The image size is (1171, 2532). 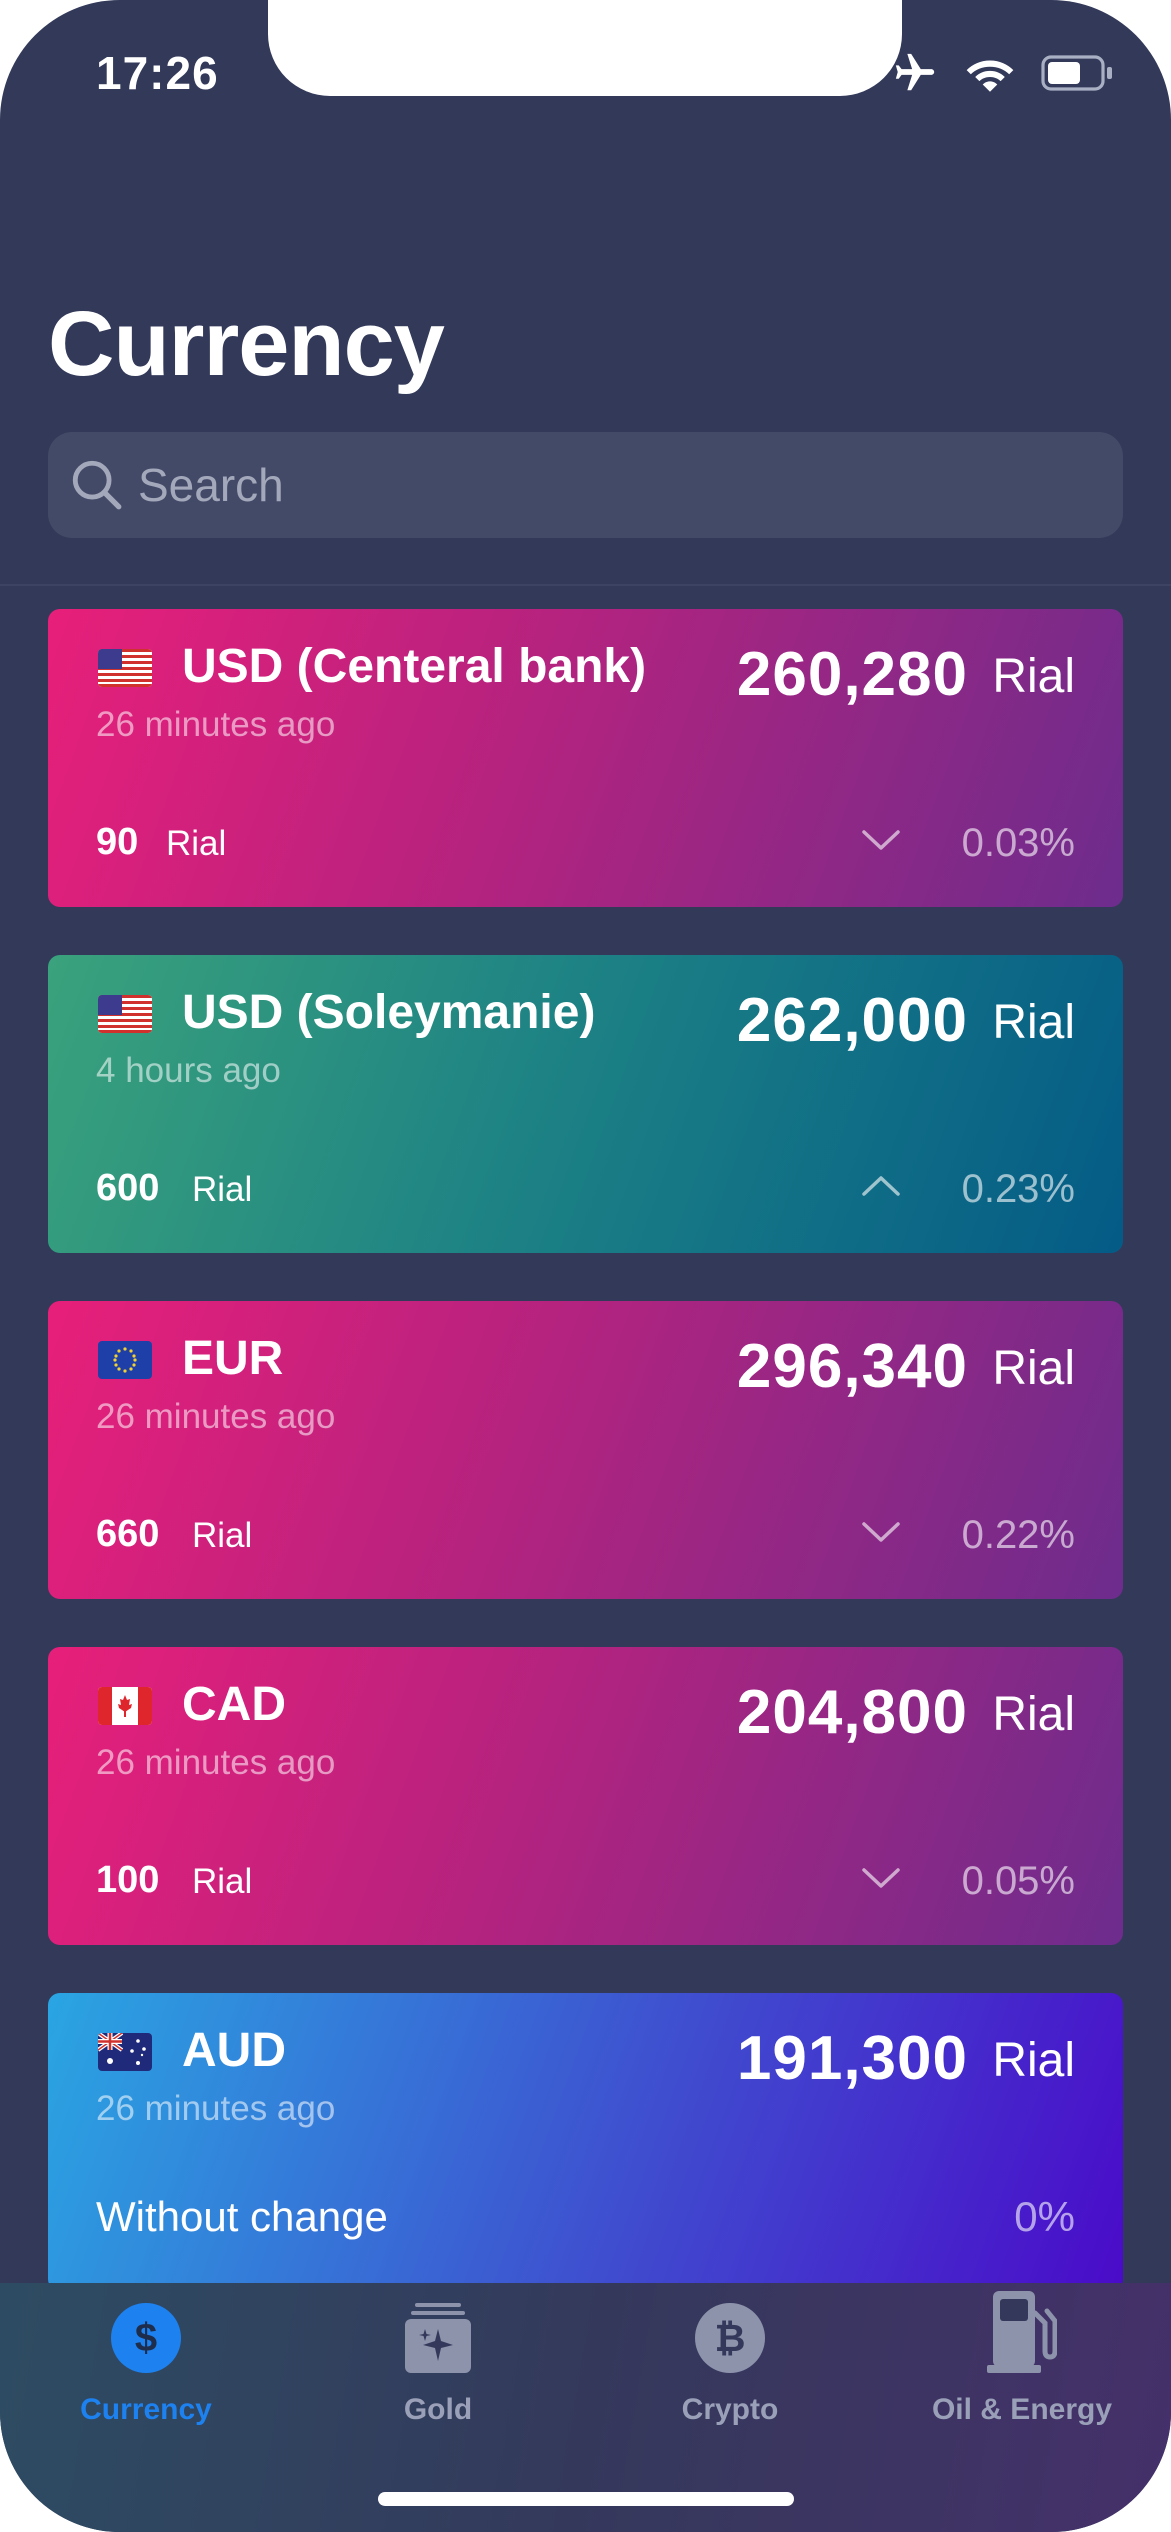 What do you see at coordinates (157, 73) in the screenshot?
I see `status-time: 17:26` at bounding box center [157, 73].